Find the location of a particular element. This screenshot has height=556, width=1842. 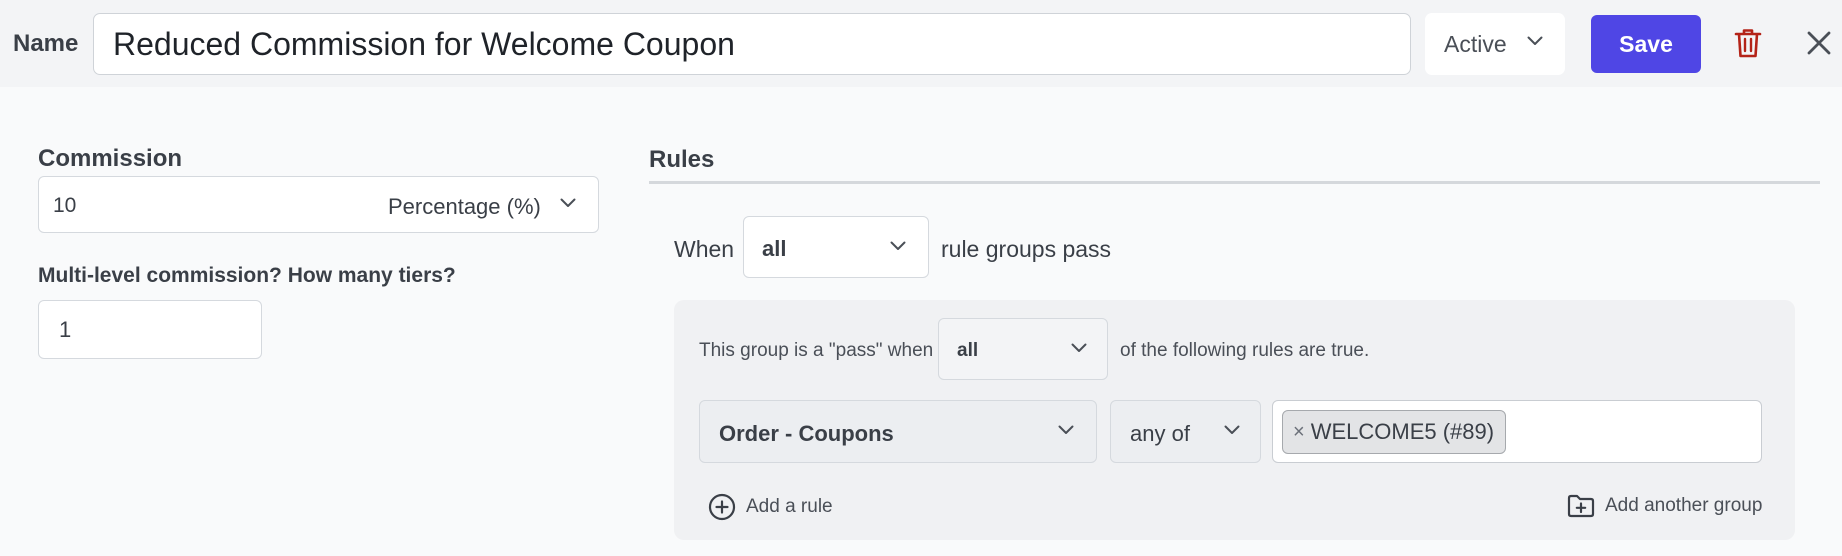

tiers-label: Multi-level commission? How many tiers? is located at coordinates (247, 275).